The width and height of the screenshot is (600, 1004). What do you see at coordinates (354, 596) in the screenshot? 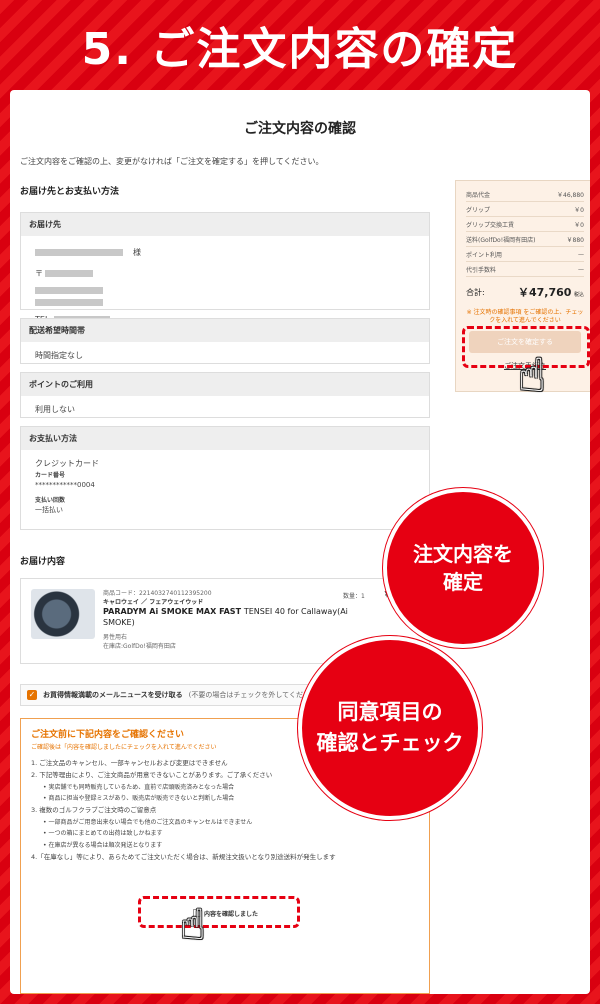
I see `product-qty: 数量：1` at bounding box center [354, 596].